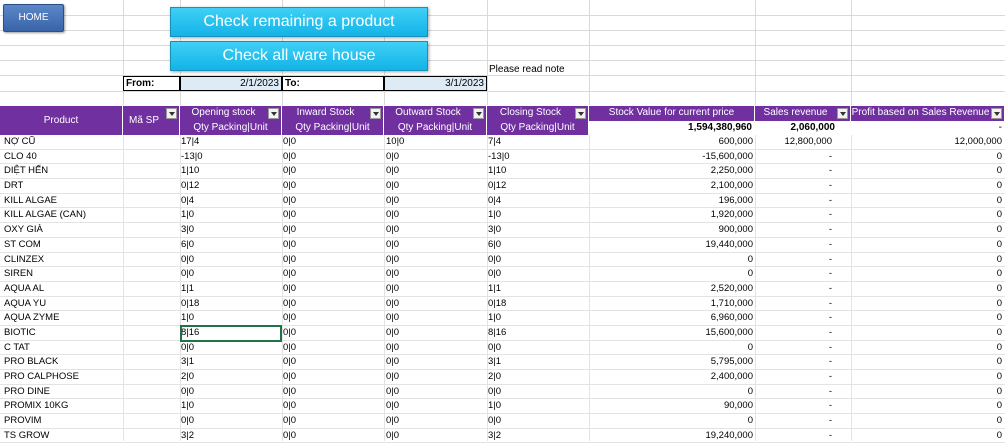 The width and height of the screenshot is (1005, 443). I want to click on cell-value: 19,440,000, so click(671, 245).